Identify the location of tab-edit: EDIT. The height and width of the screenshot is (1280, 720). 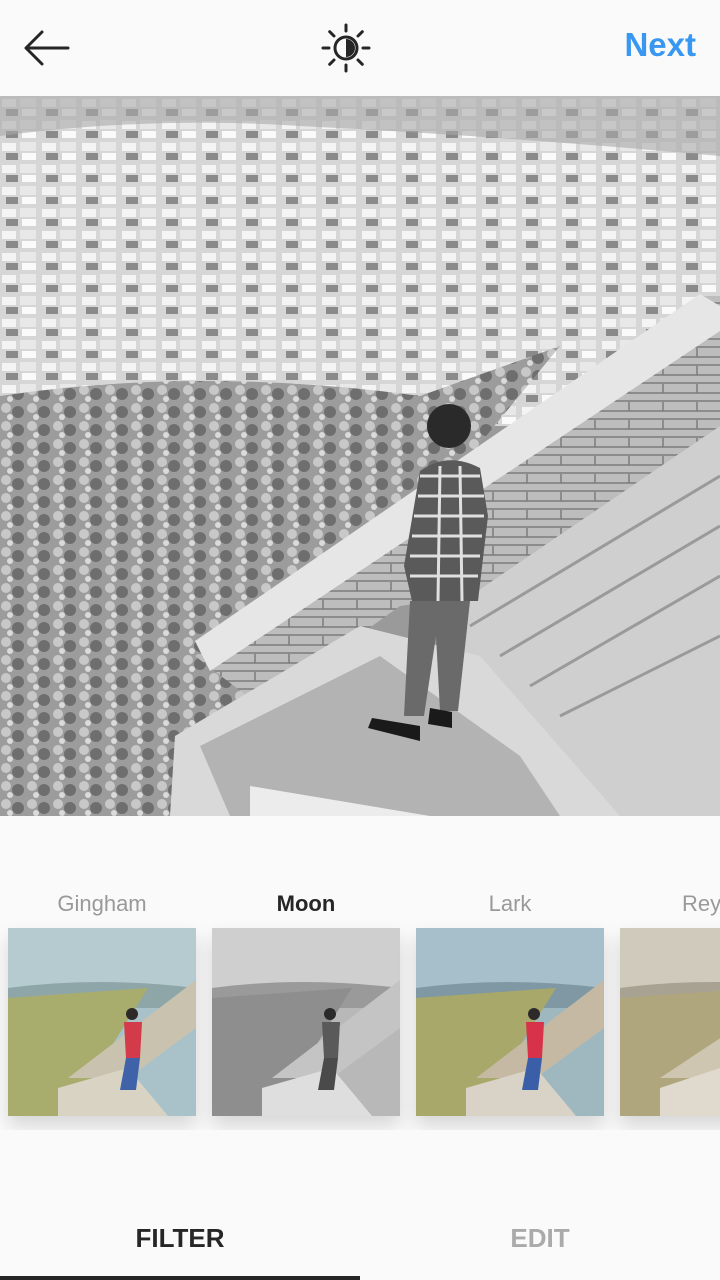
(540, 1238).